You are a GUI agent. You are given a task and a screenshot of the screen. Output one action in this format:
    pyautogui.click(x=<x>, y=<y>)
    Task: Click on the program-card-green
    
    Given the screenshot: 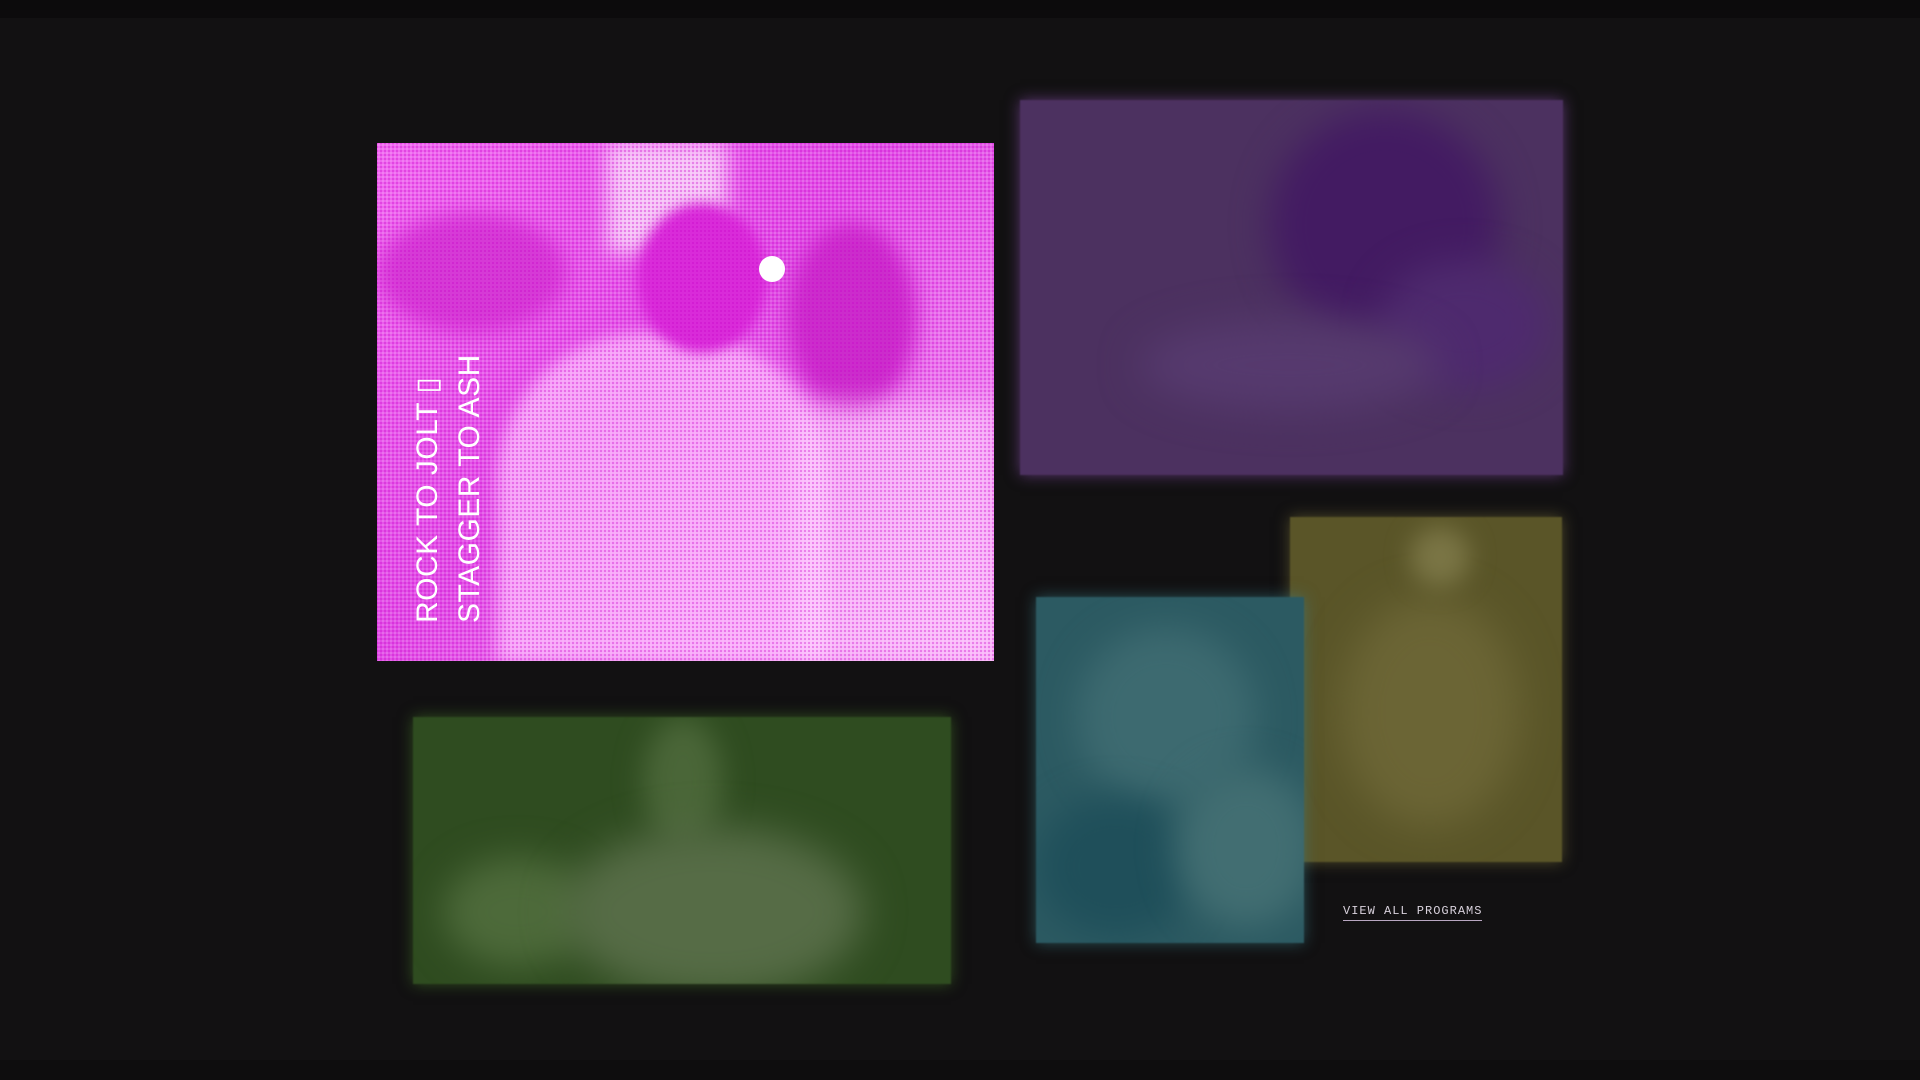 What is the action you would take?
    pyautogui.click(x=682, y=850)
    